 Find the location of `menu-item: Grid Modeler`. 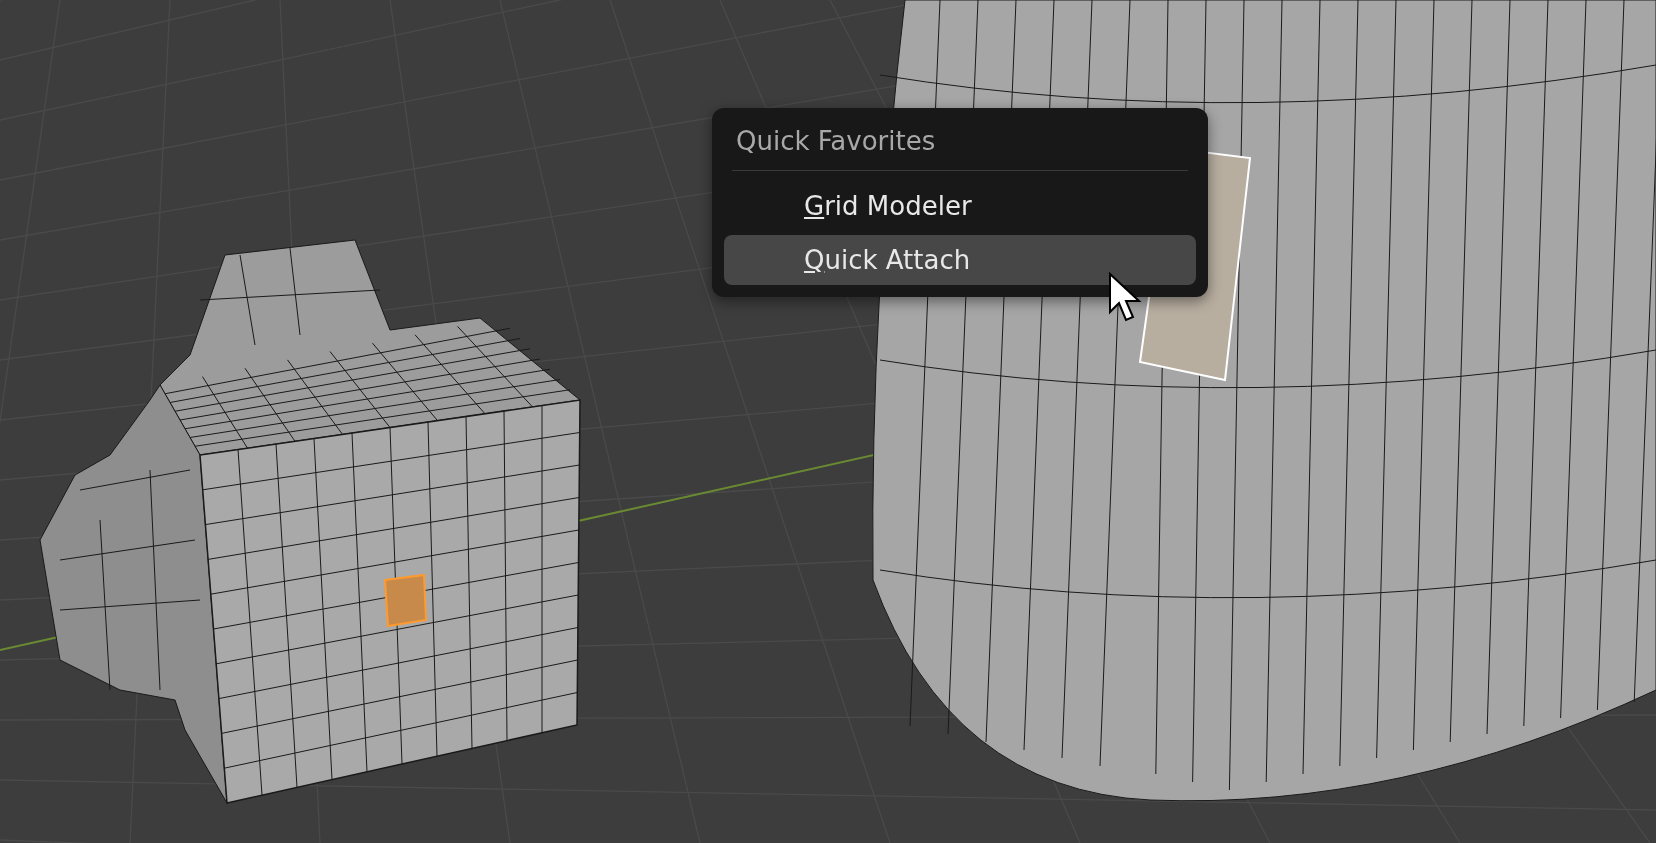

menu-item: Grid Modeler is located at coordinates (960, 206).